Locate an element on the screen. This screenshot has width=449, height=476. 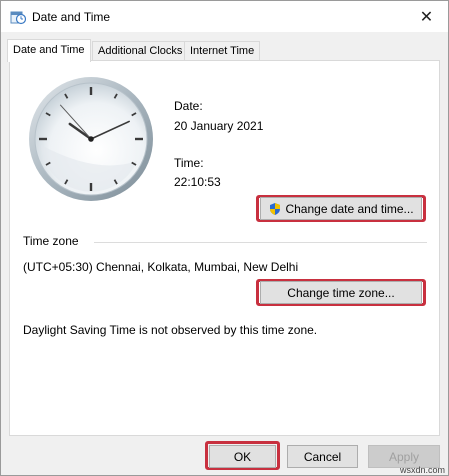
cancel-button: Cancel is located at coordinates (322, 456).